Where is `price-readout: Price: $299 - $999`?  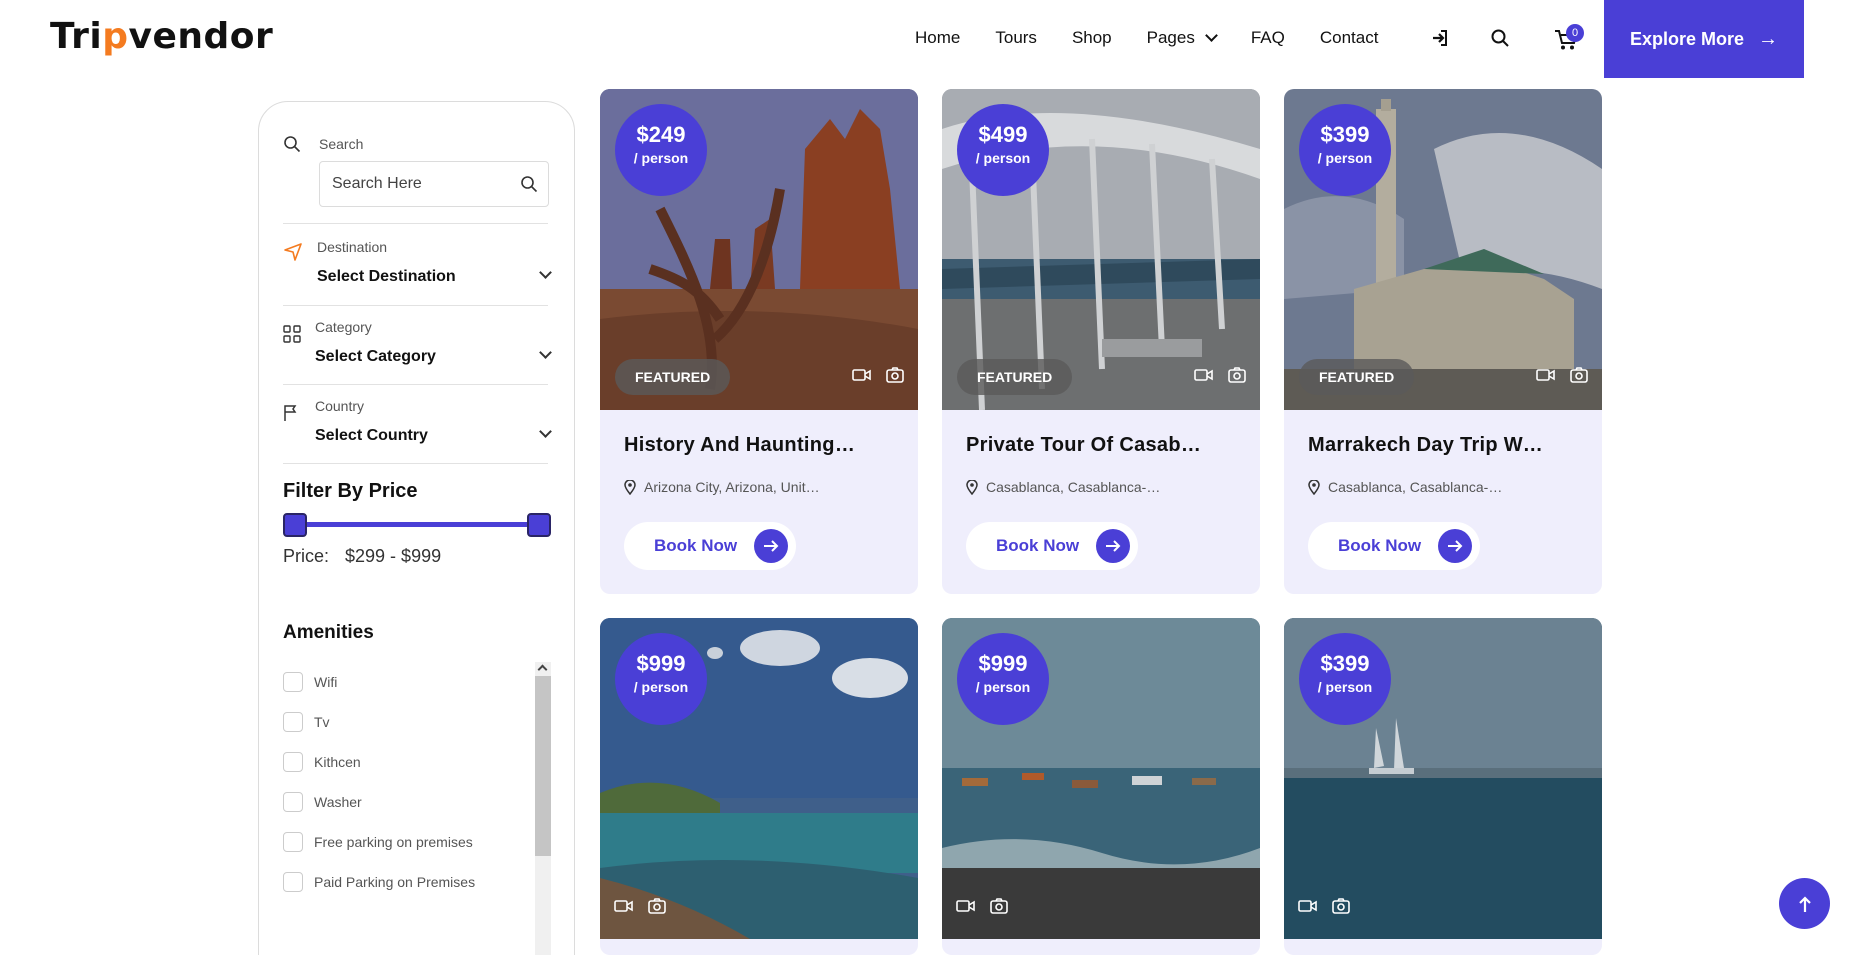 price-readout: Price: $299 - $999 is located at coordinates (362, 556).